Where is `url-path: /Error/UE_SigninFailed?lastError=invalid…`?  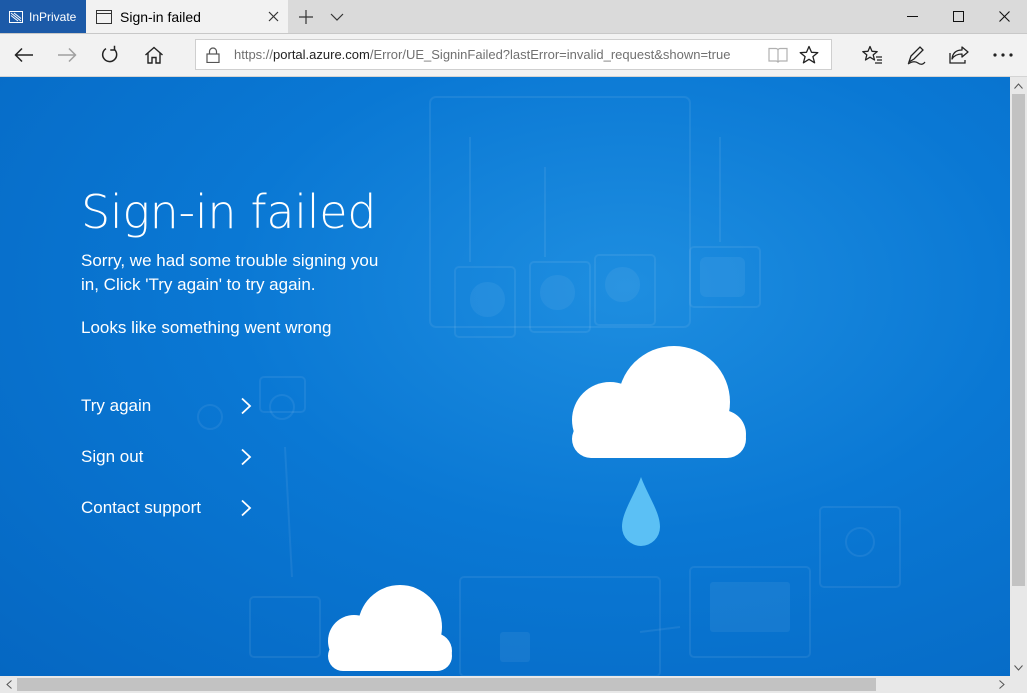
url-path: /Error/UE_SigninFailed?lastError=invalid… is located at coordinates (550, 54).